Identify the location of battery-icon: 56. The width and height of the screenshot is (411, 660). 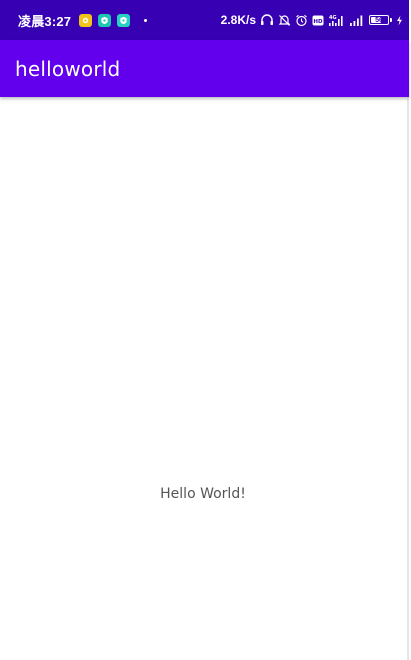
(380, 20).